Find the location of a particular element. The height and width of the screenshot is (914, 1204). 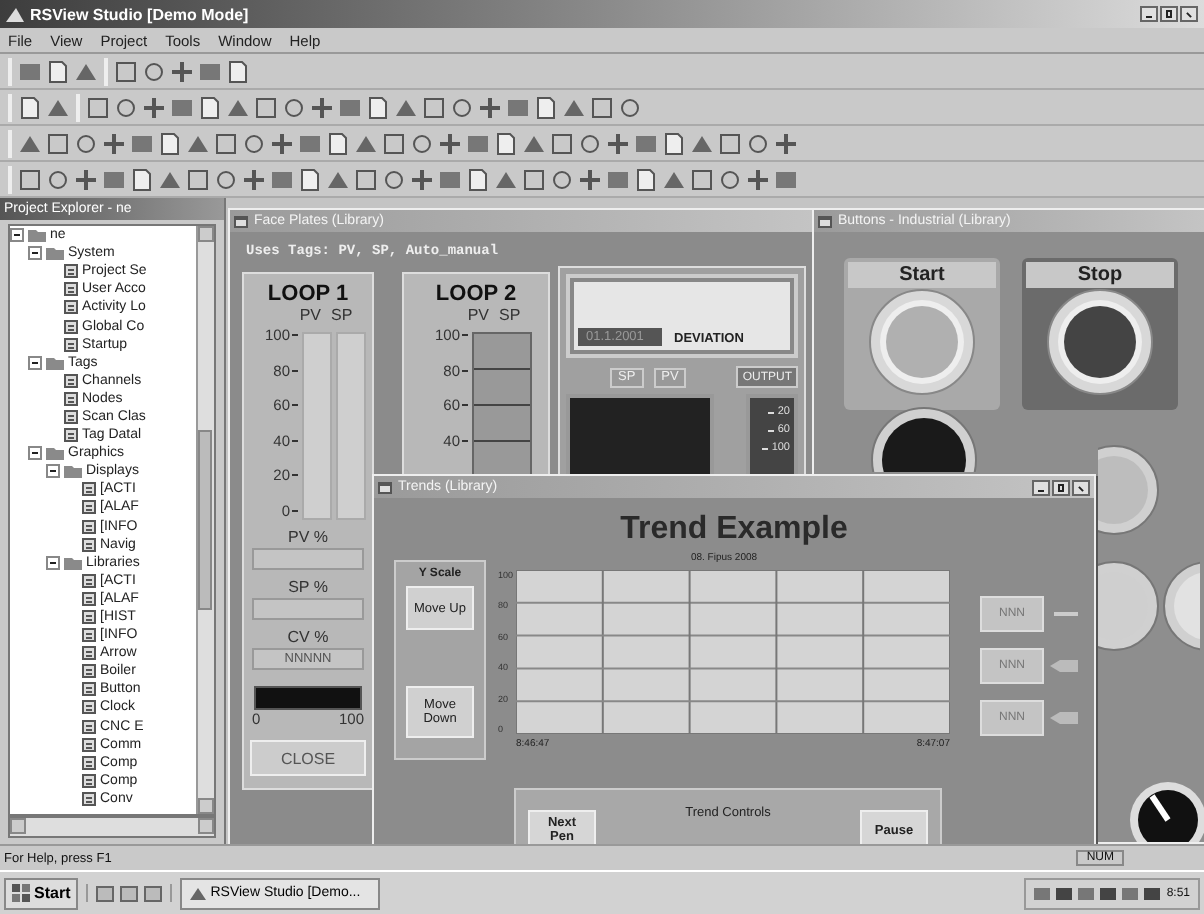

rotary-knob is located at coordinates (1166, 811).